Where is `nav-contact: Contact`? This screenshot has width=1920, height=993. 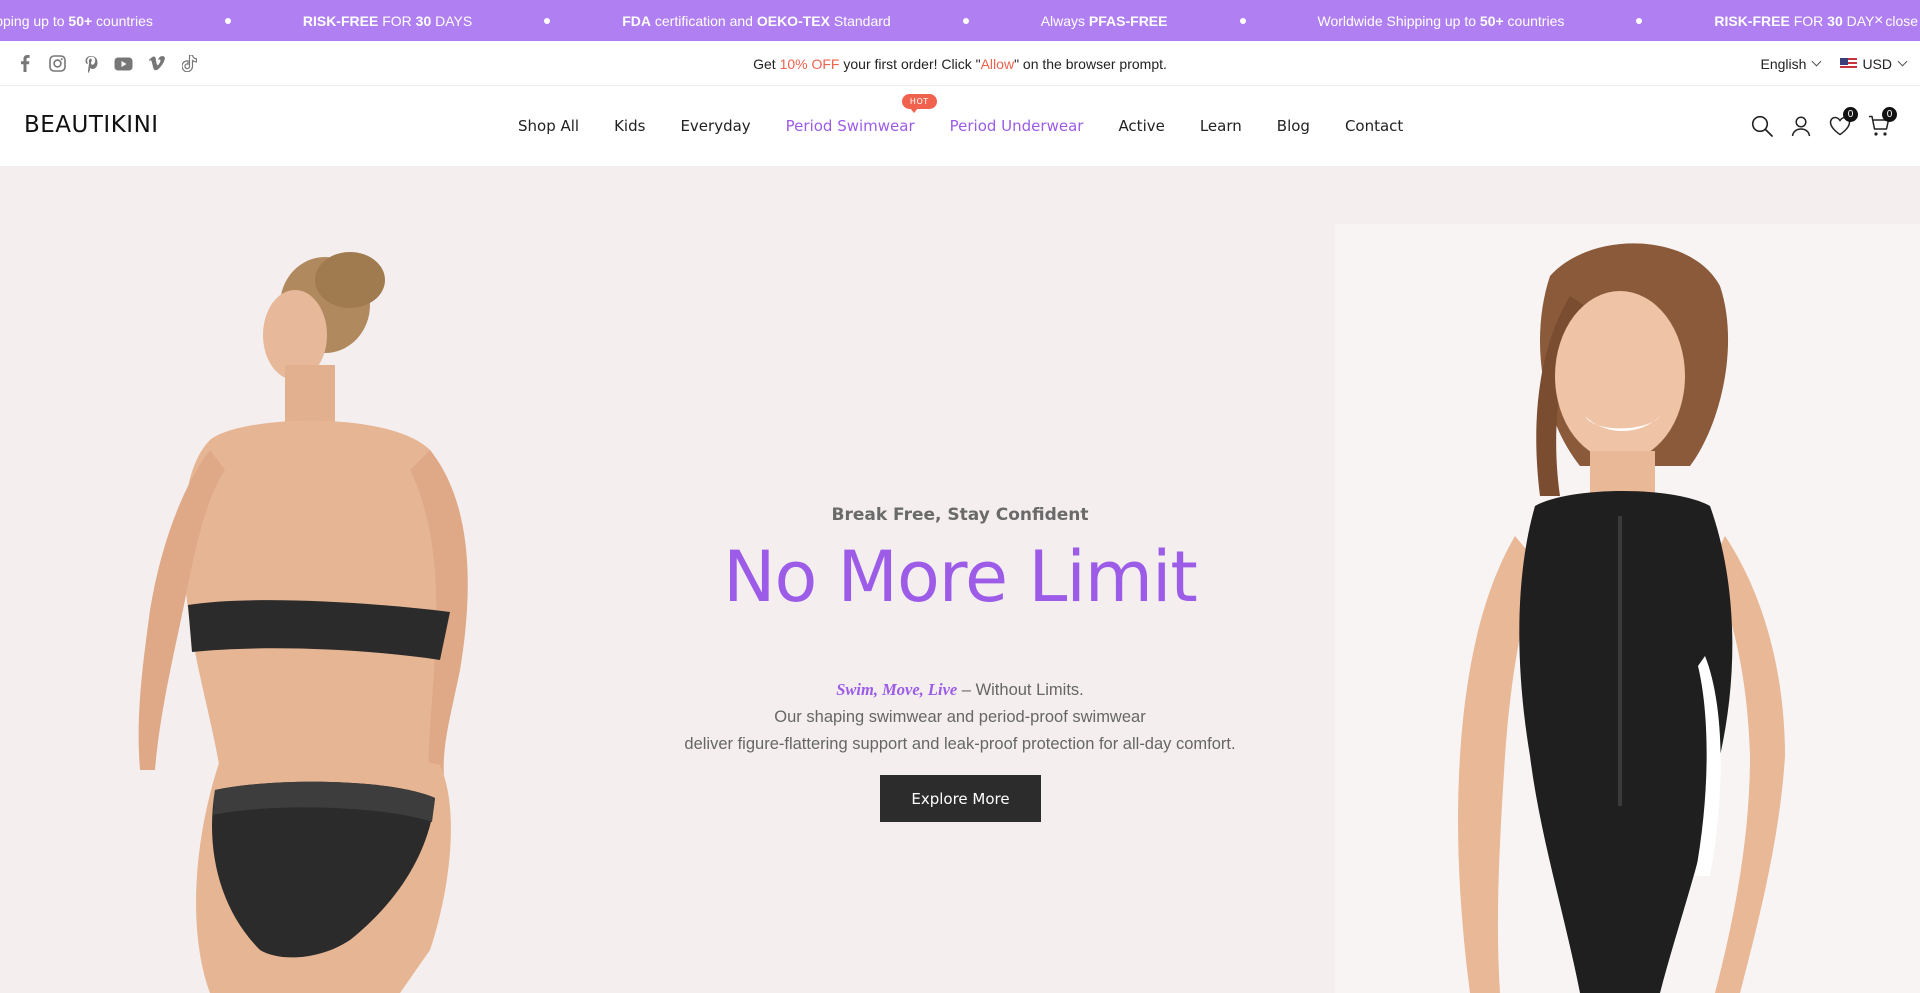 nav-contact: Contact is located at coordinates (1374, 126).